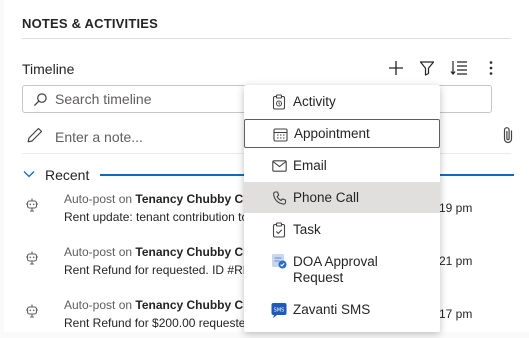 This screenshot has height=338, width=529. What do you see at coordinates (279, 102) in the screenshot?
I see `clipboard-icon` at bounding box center [279, 102].